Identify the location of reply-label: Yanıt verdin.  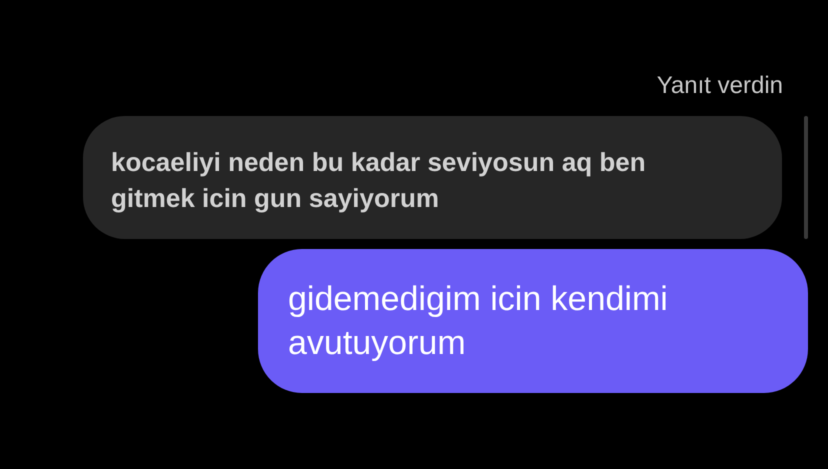
(720, 86).